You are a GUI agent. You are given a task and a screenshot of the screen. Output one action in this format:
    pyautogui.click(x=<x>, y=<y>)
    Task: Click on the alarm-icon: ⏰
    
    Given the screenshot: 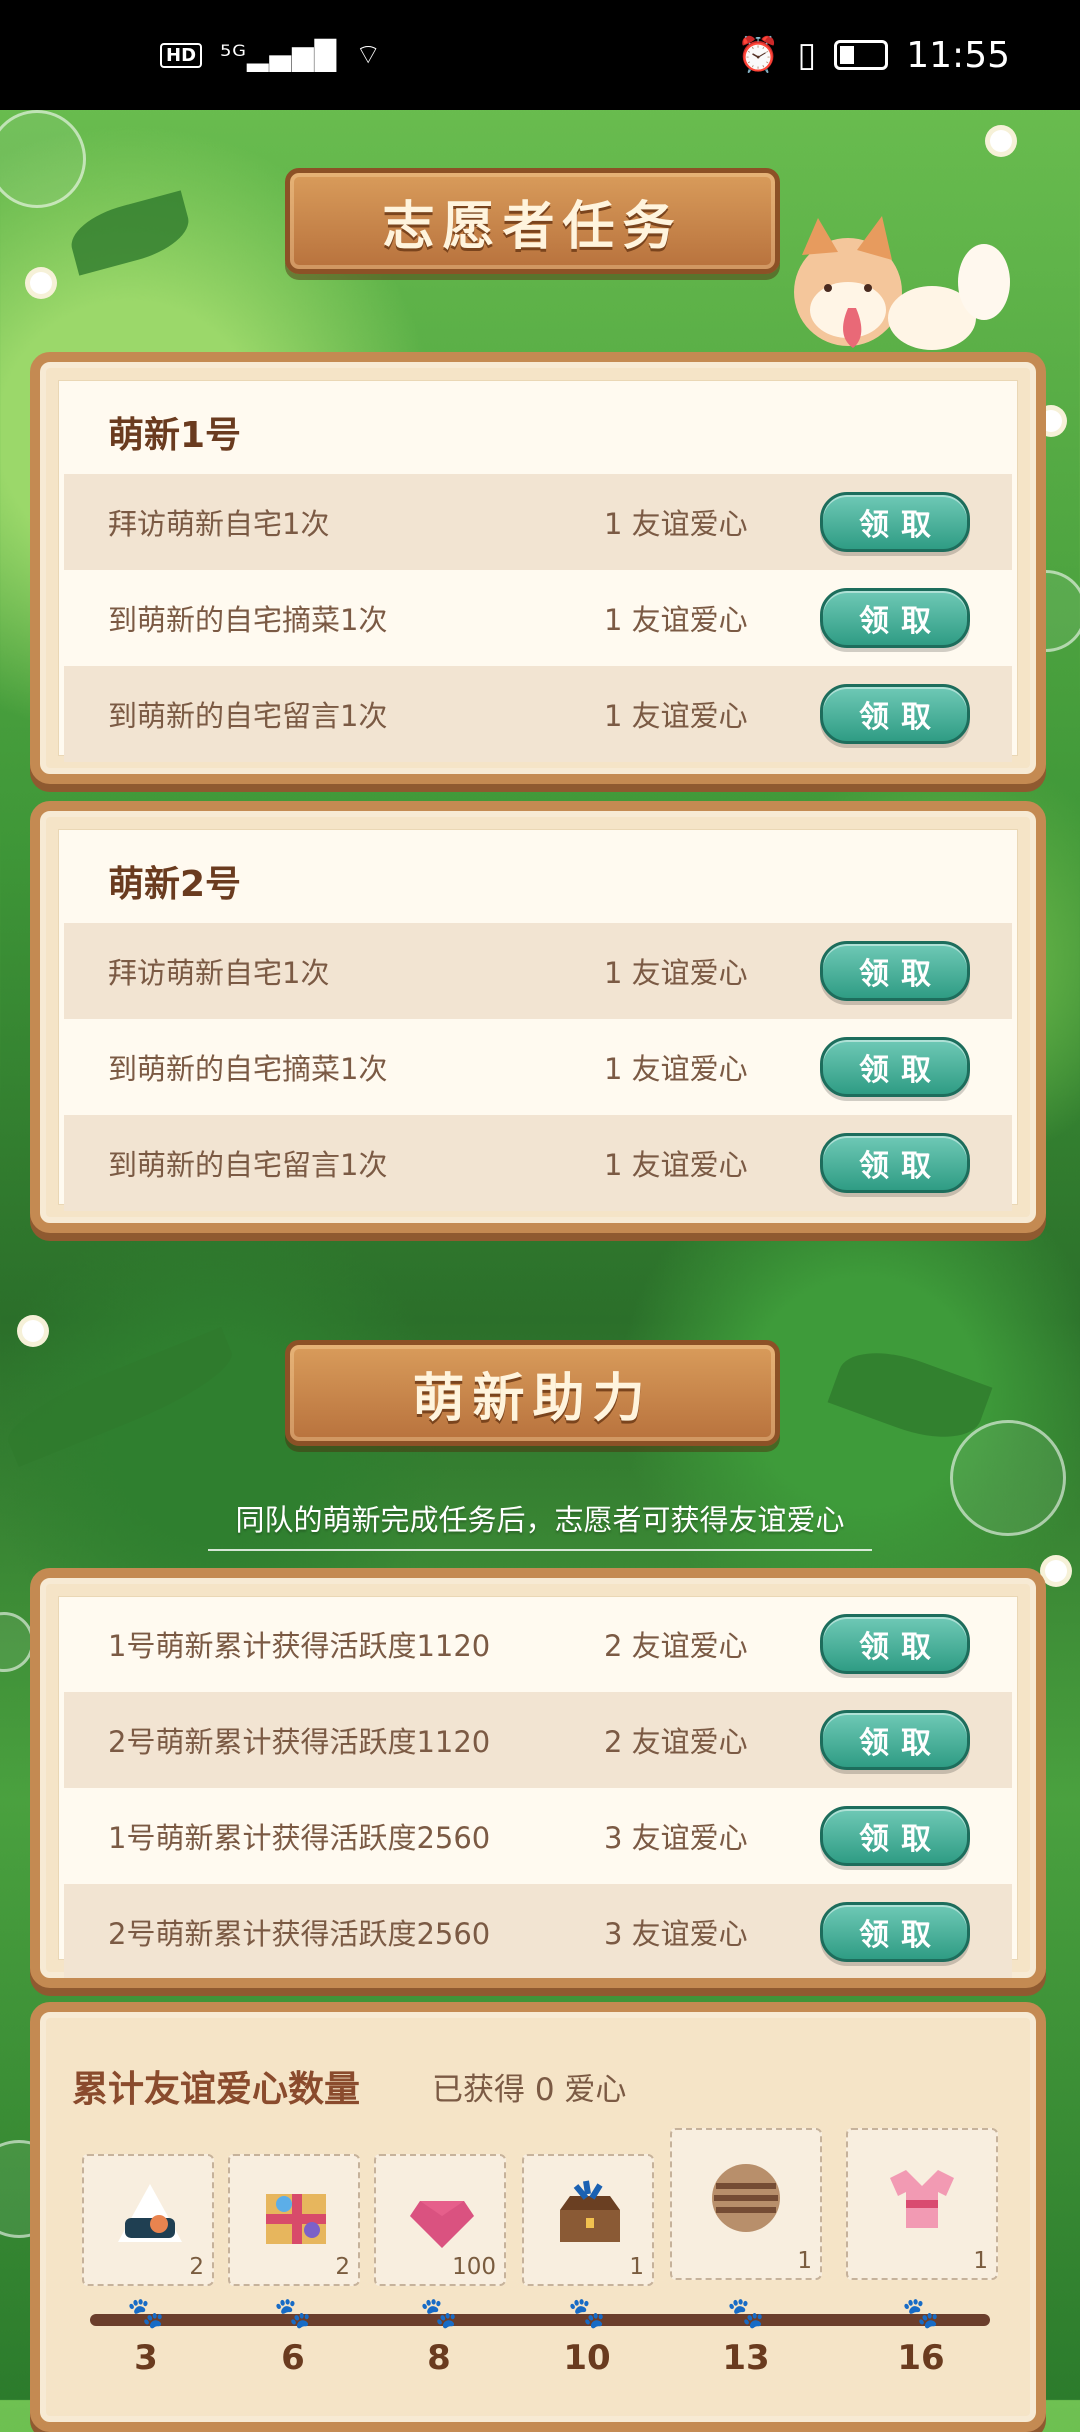 What is the action you would take?
    pyautogui.click(x=758, y=55)
    